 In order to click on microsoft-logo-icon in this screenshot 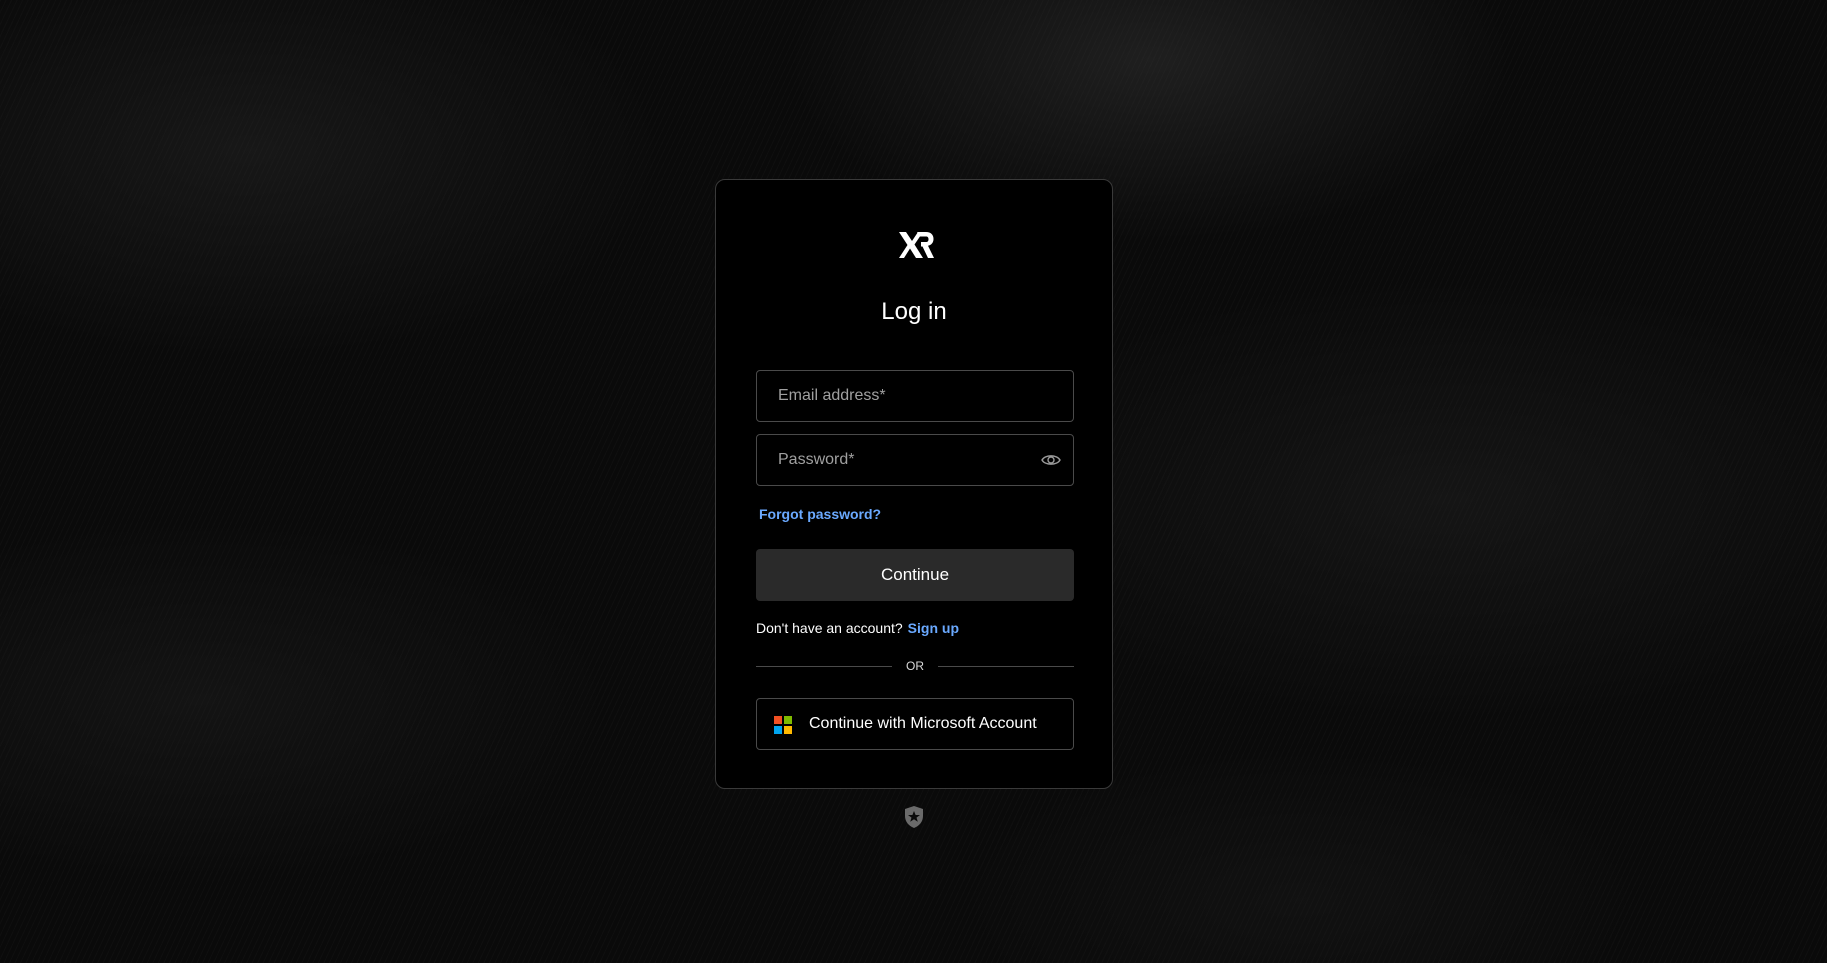, I will do `click(783, 725)`.